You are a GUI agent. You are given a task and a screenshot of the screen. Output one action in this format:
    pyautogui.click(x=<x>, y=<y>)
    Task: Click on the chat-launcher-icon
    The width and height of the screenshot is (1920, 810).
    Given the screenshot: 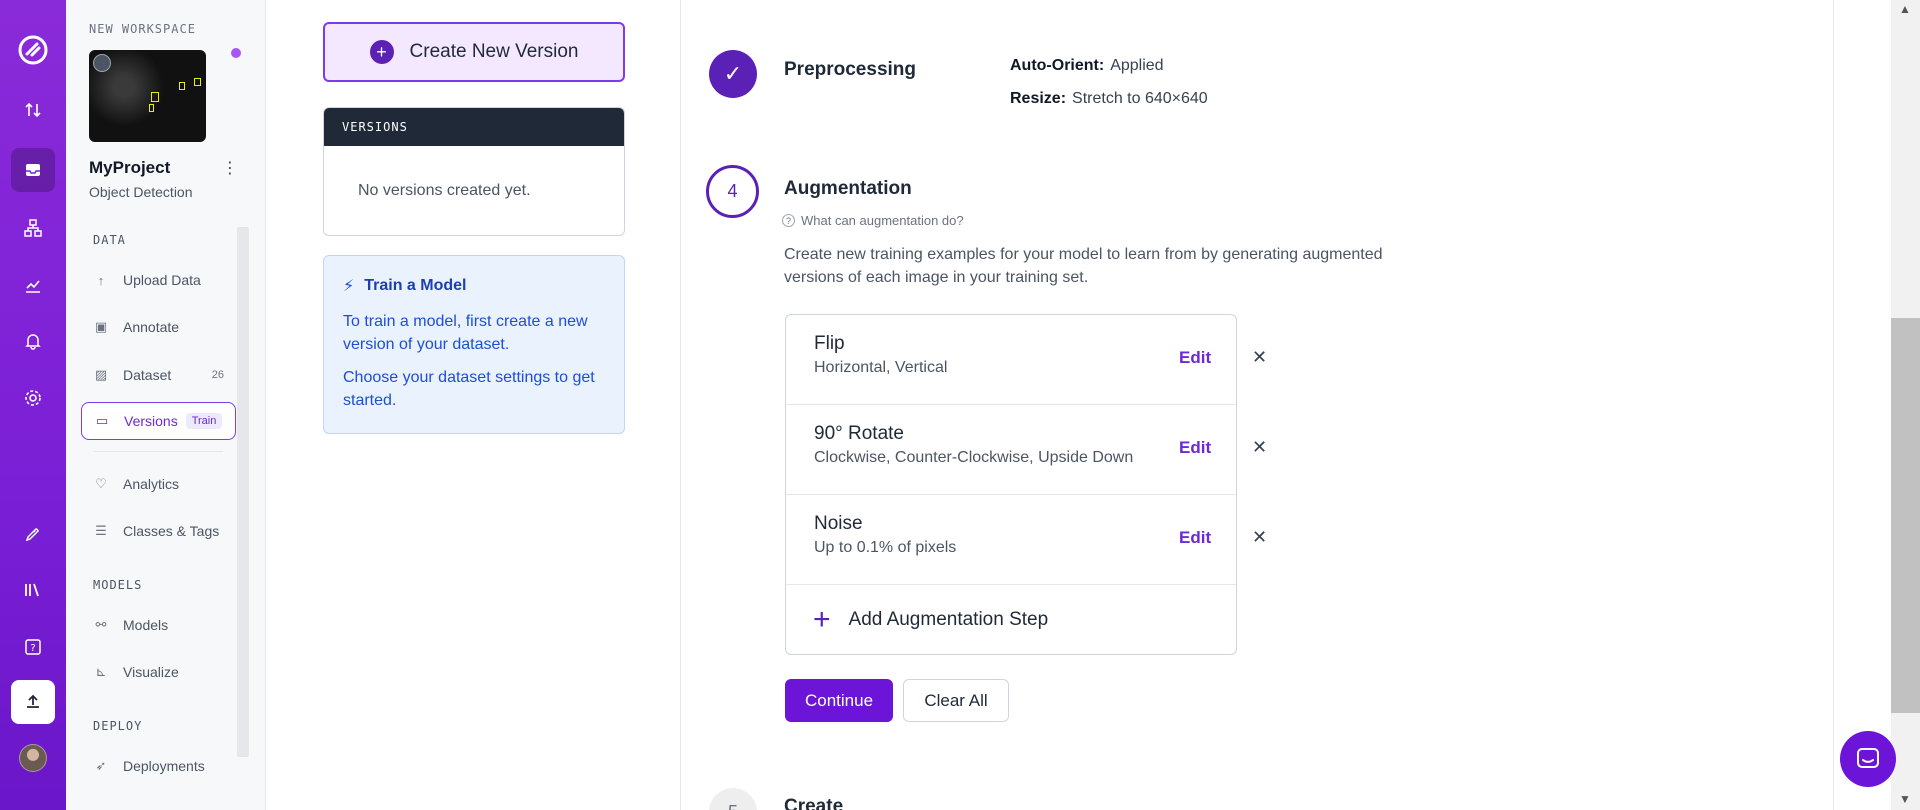 What is the action you would take?
    pyautogui.click(x=1868, y=759)
    